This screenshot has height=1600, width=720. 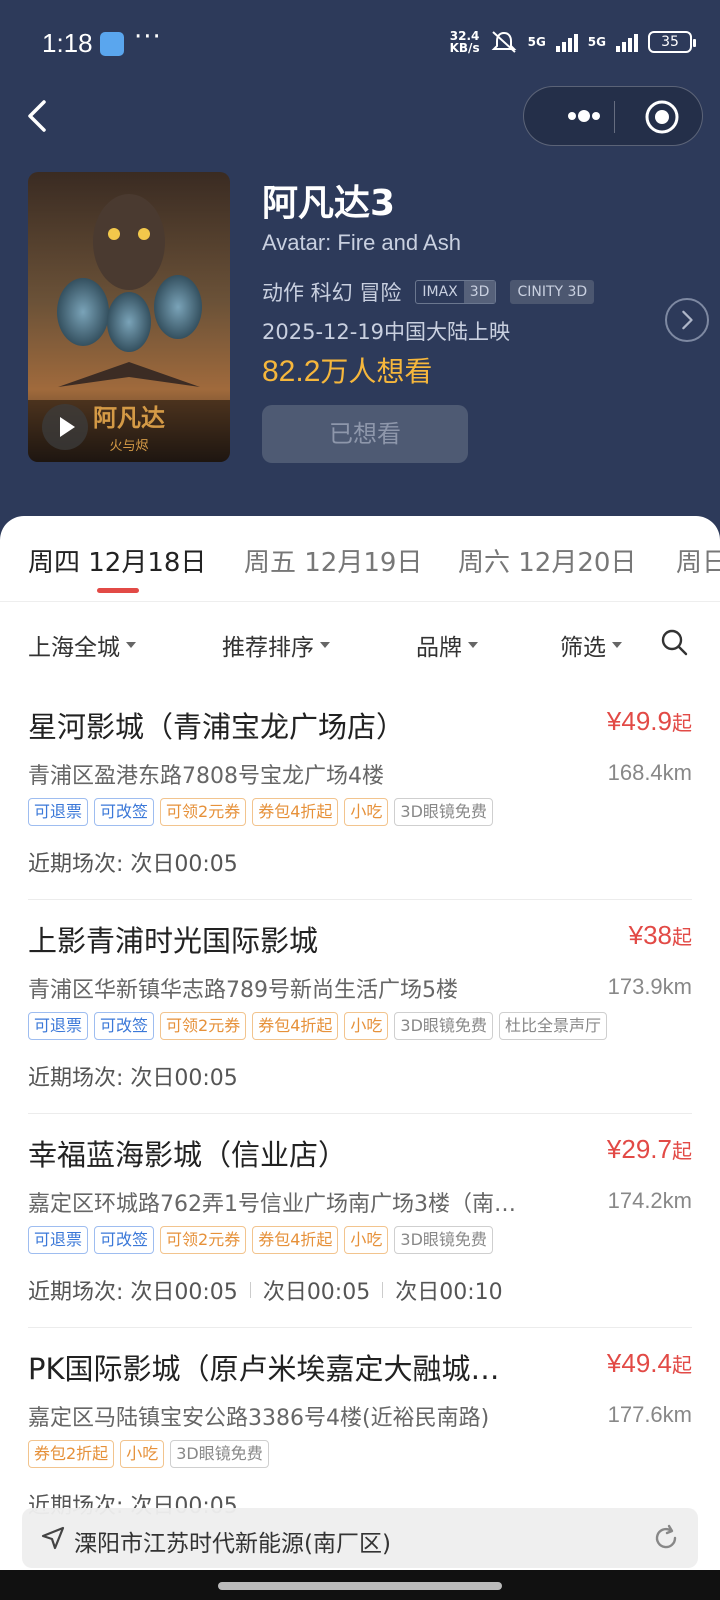 I want to click on network-speed: 32.4 KB/s, so click(x=464, y=42).